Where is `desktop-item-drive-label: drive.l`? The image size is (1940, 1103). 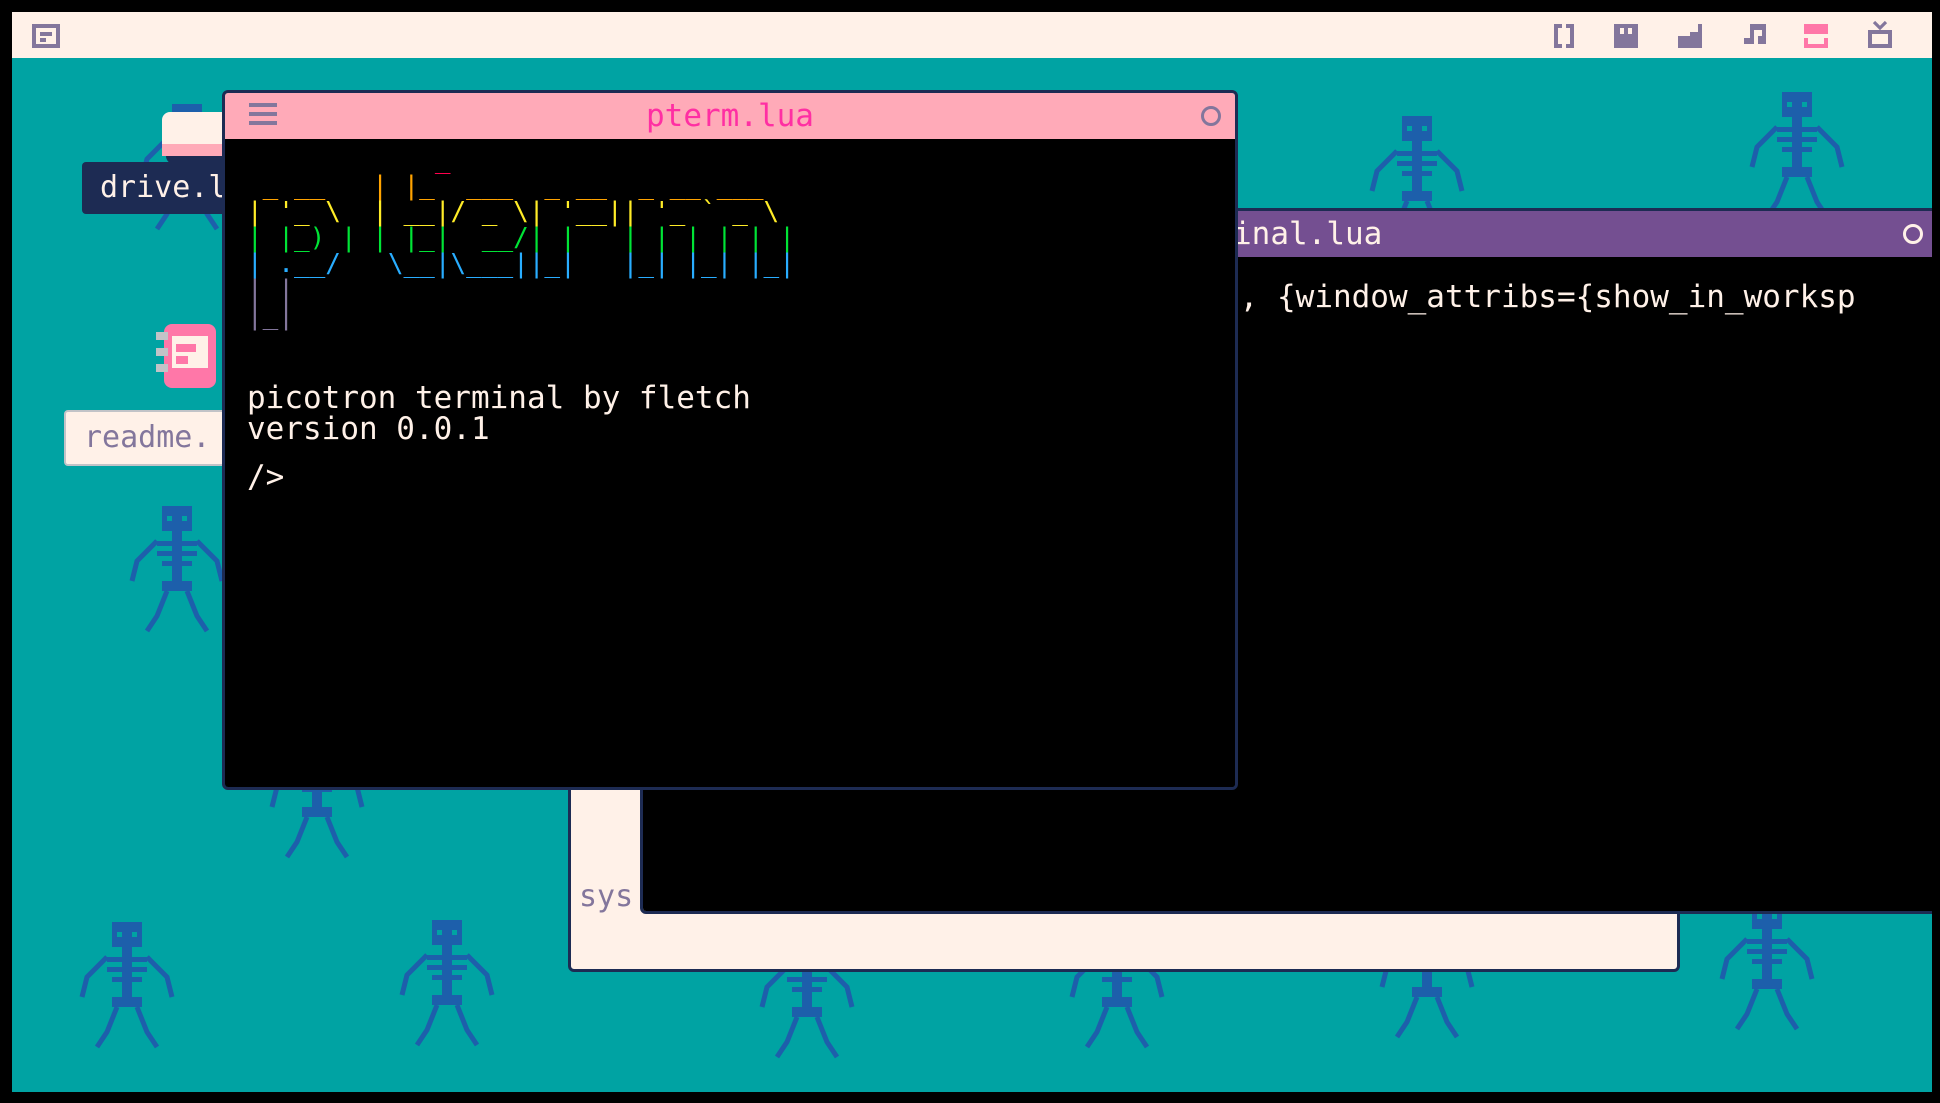 desktop-item-drive-label: drive.l is located at coordinates (163, 188).